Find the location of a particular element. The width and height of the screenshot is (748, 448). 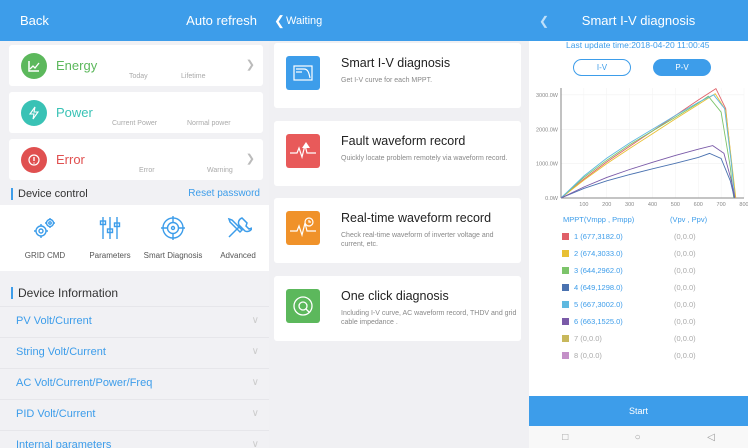

pid-volt-current-row: PID Volt/Current ∨ is located at coordinates (134, 413).